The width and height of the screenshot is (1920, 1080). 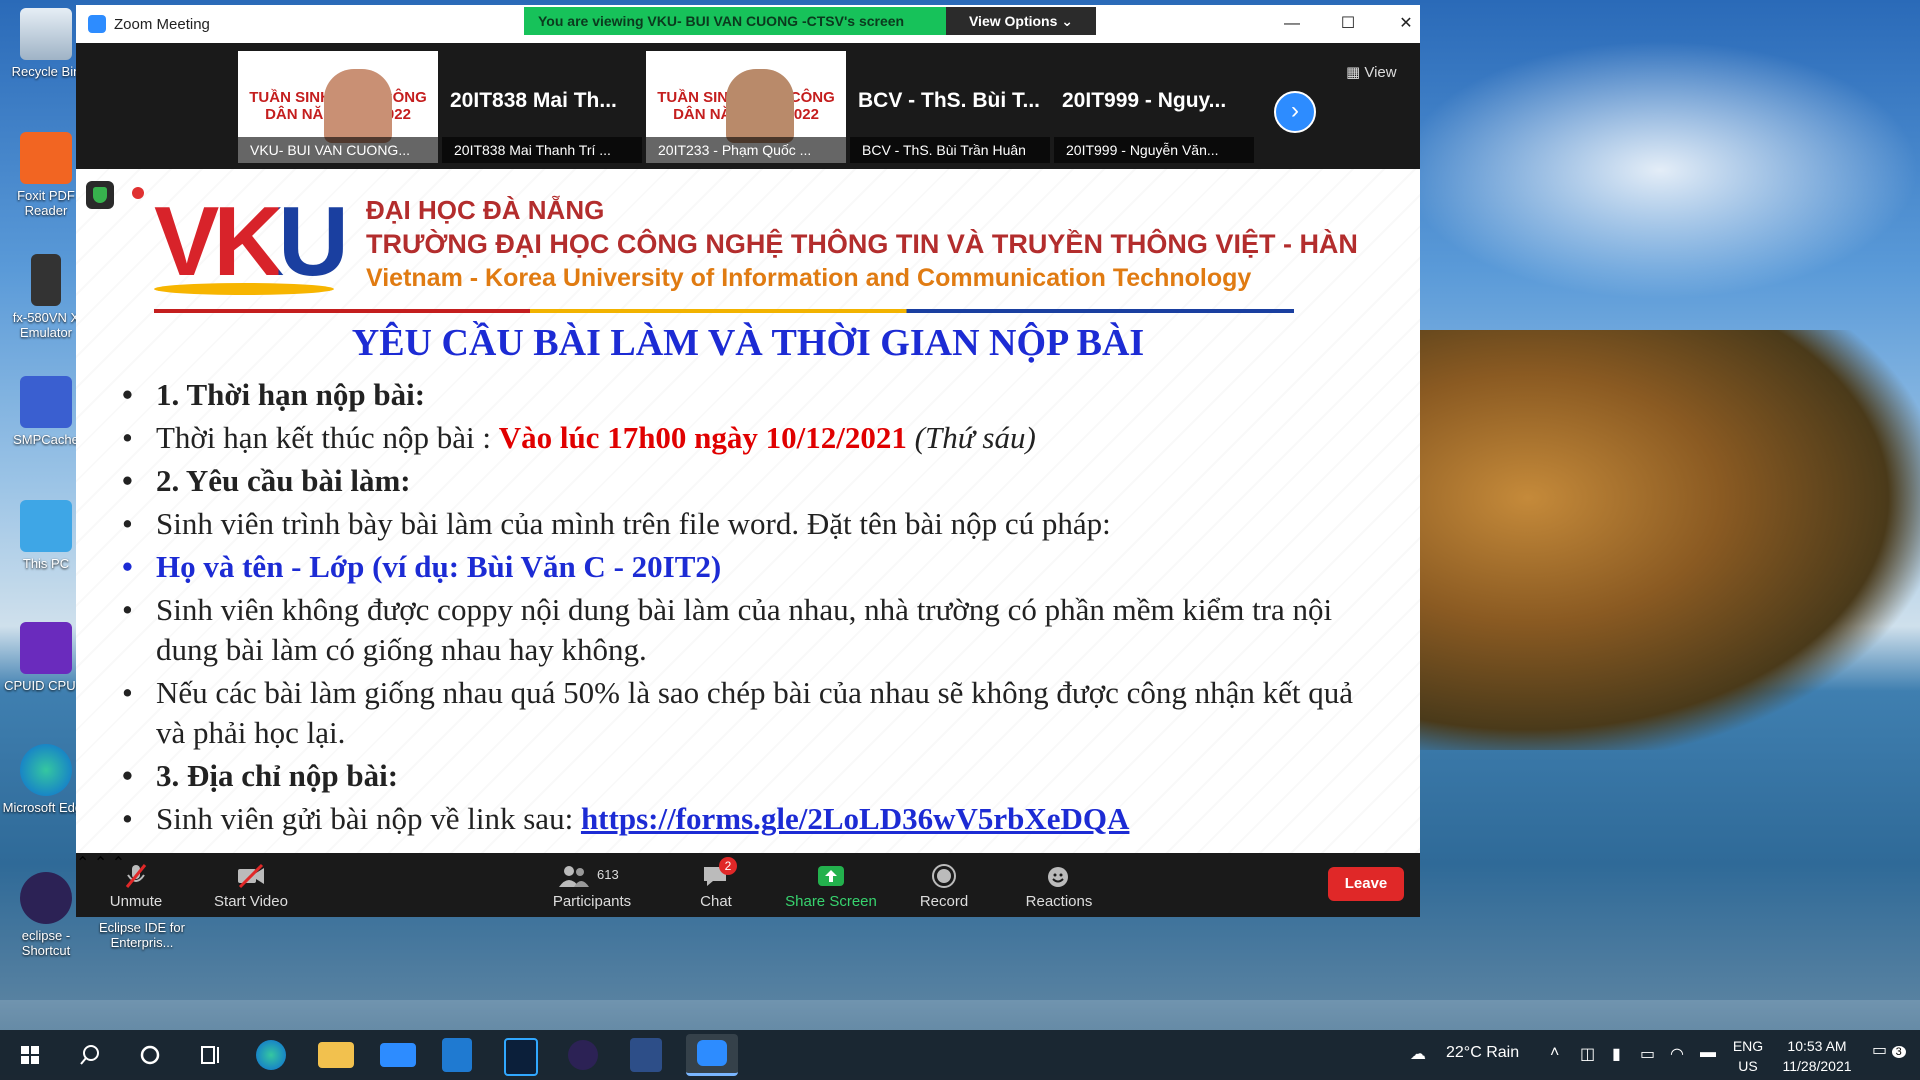 What do you see at coordinates (457, 1055) in the screenshot?
I see `taskbar-vscode-icon` at bounding box center [457, 1055].